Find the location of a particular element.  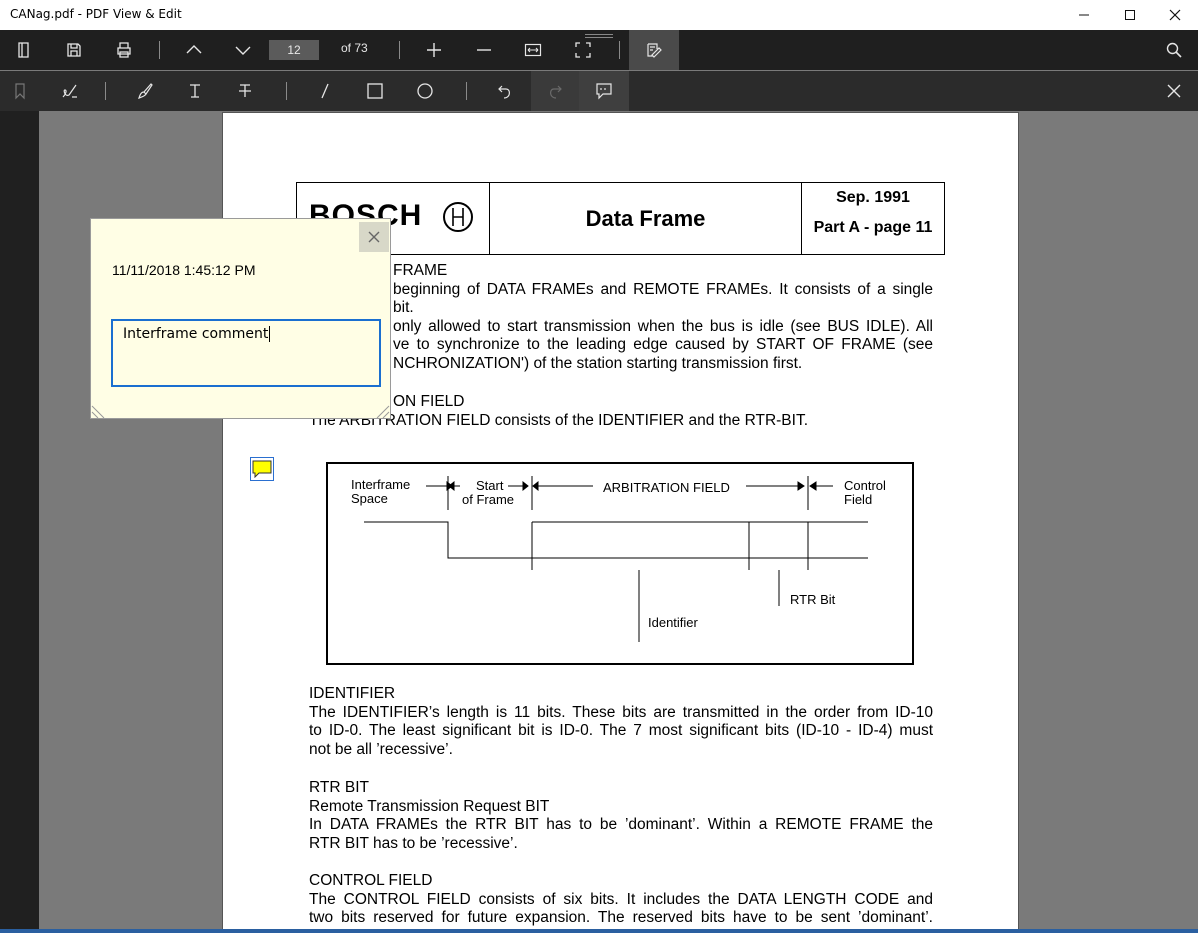

book-icon is located at coordinates (23, 50).